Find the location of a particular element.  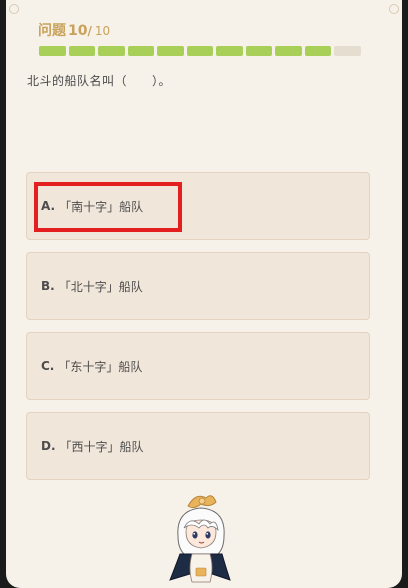

question-counter: 问题 10 / 10 is located at coordinates (74, 31).